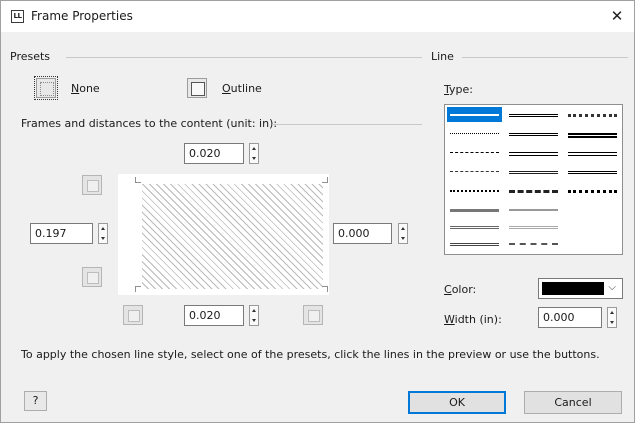  What do you see at coordinates (226, 88) in the screenshot?
I see `mnemonic-o: O` at bounding box center [226, 88].